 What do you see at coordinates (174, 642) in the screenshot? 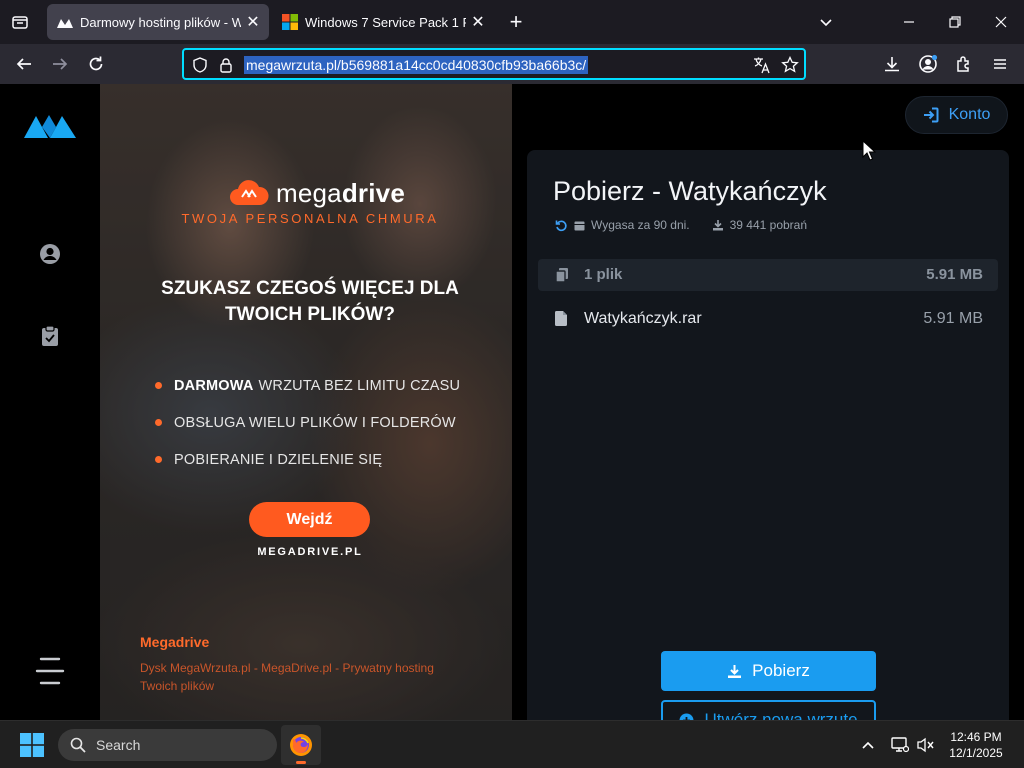
I see `ad-footer-title: Megadrive` at bounding box center [174, 642].